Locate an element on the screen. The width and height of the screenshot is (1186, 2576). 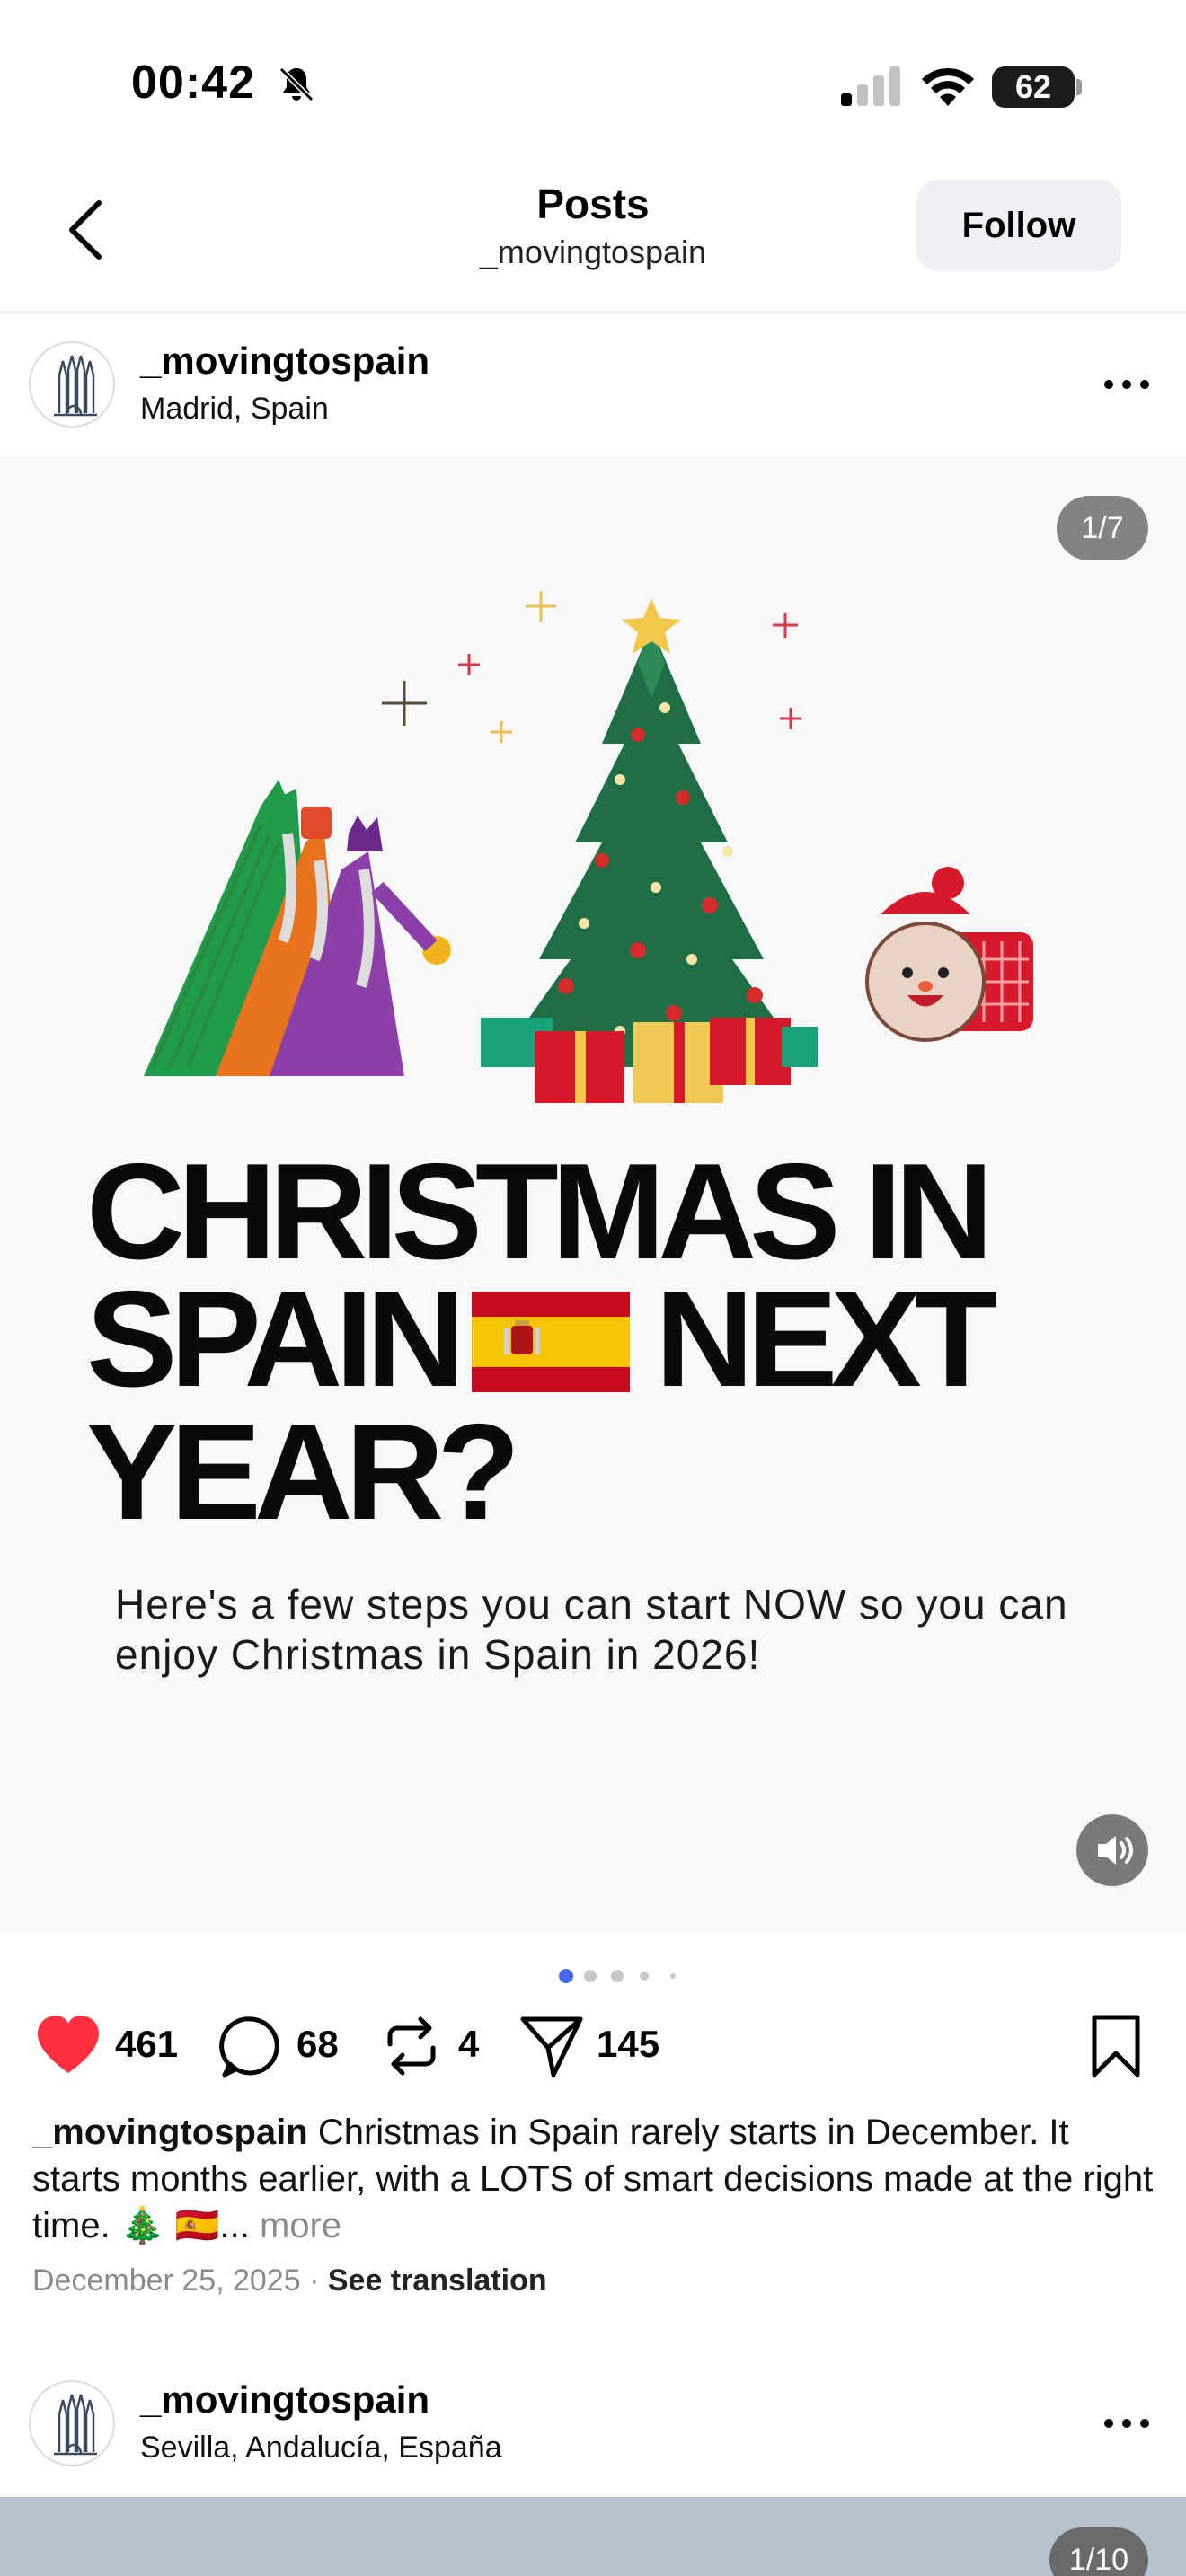
page-indicator: 1/7 is located at coordinates (1102, 528).